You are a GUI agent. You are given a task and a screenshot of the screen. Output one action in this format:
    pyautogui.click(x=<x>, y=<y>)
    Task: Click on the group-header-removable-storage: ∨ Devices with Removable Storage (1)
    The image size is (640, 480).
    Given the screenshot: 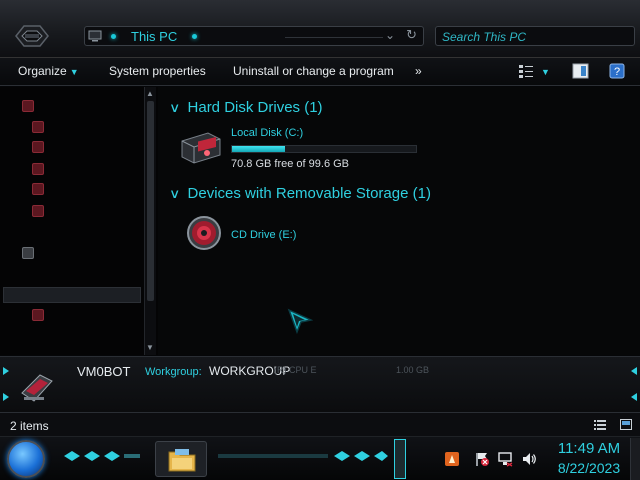 What is the action you would take?
    pyautogui.click(x=300, y=193)
    